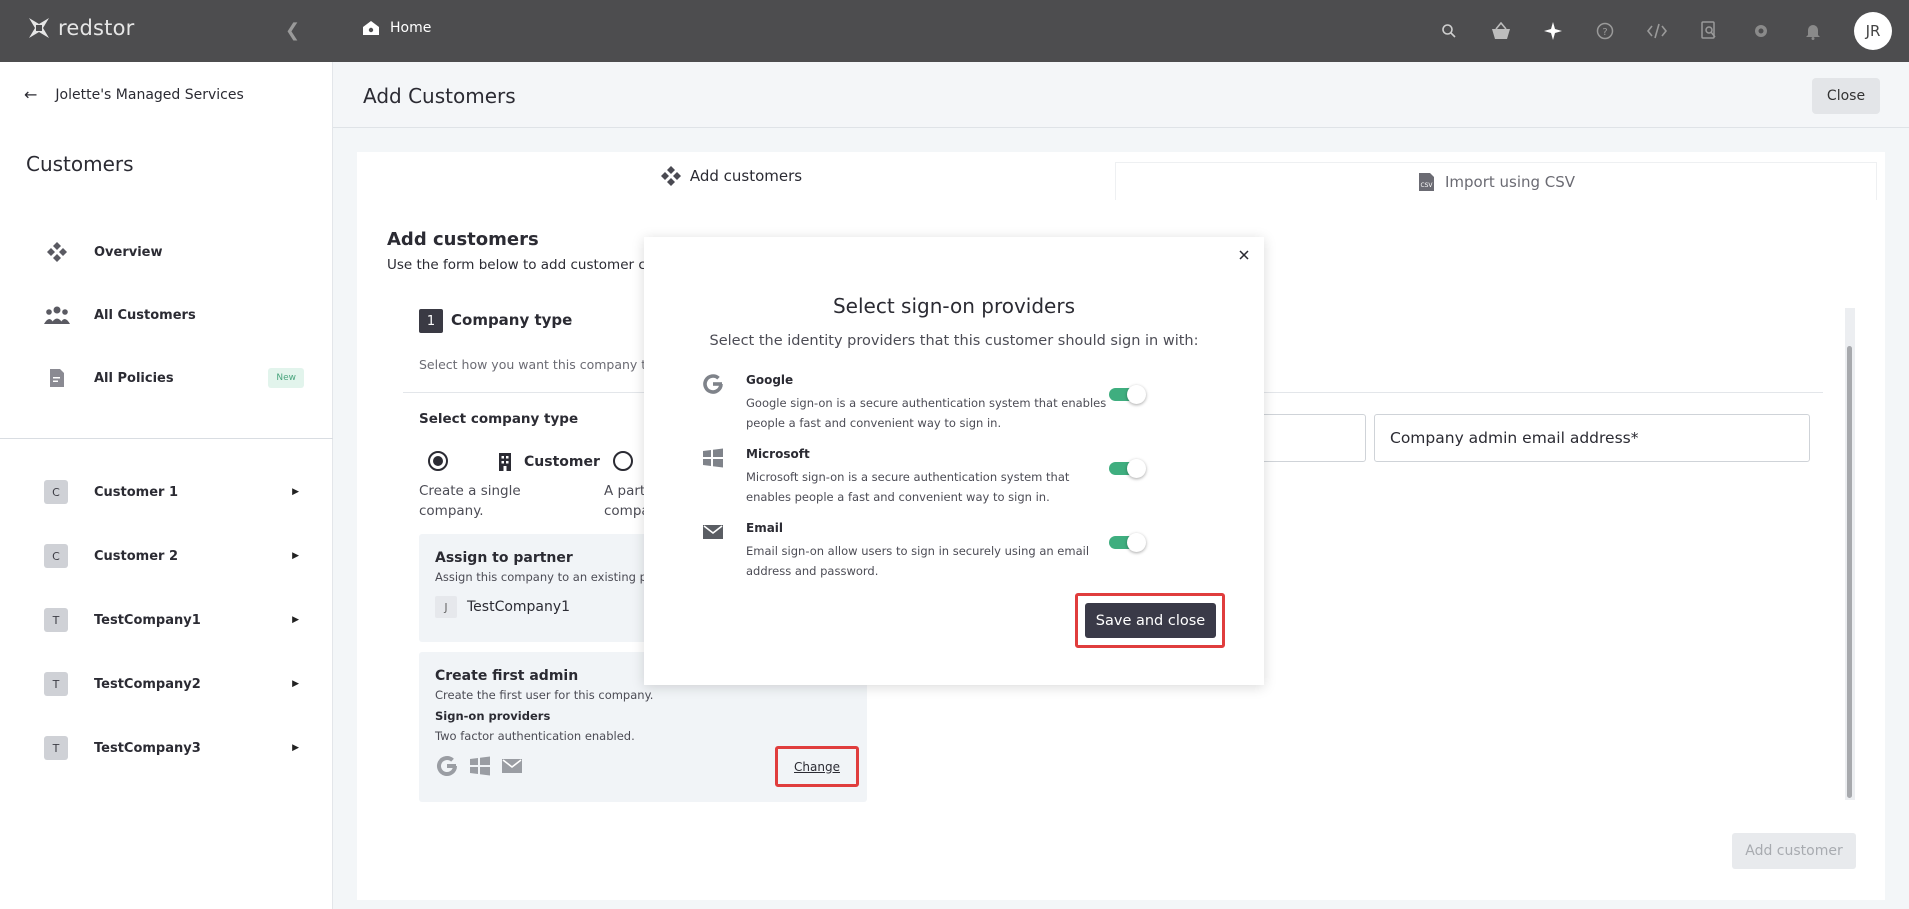 This screenshot has width=1909, height=909. Describe the element at coordinates (954, 31) in the screenshot. I see `top-bar: redstor ❮ Home ? JR` at that location.